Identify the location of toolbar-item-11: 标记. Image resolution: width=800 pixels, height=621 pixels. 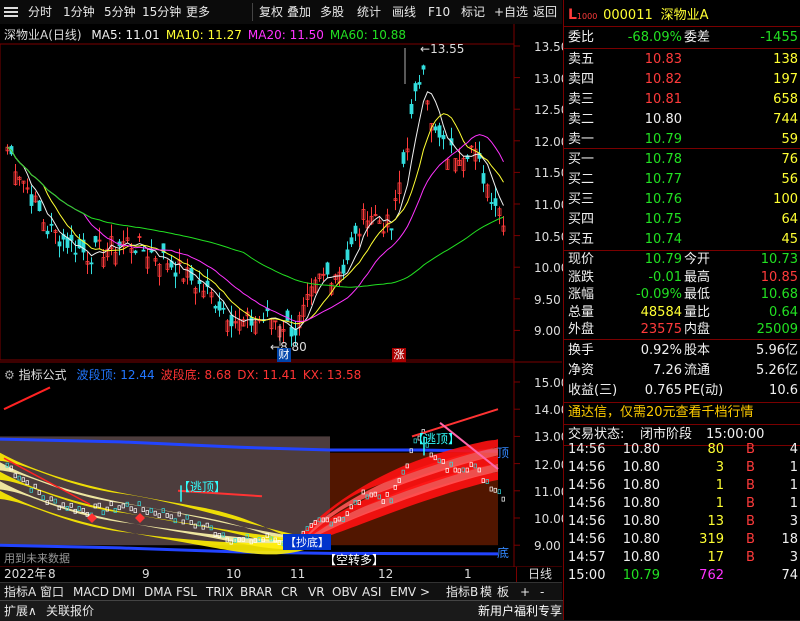
(473, 12).